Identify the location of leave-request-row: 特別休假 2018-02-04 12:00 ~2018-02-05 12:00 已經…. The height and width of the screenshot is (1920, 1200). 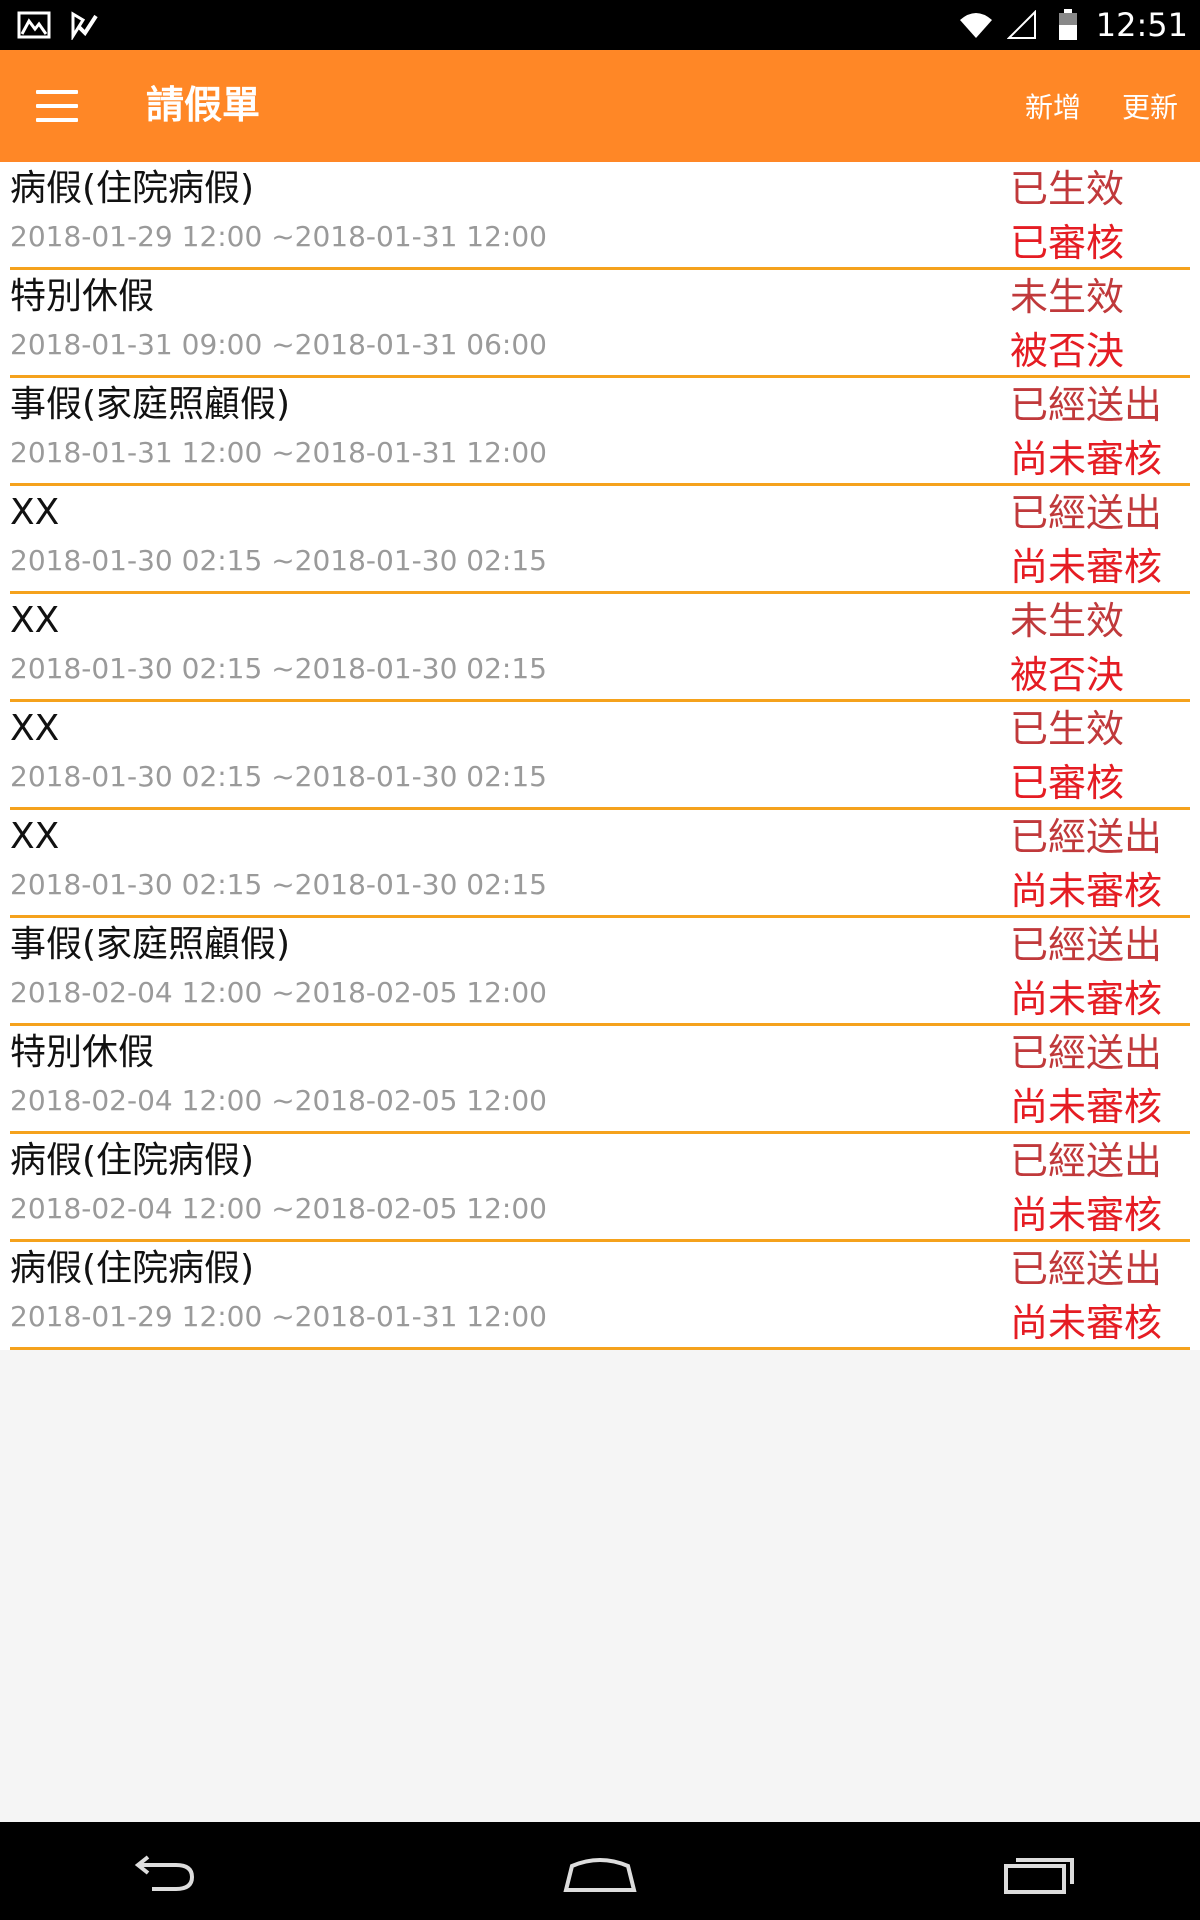
(600, 1080).